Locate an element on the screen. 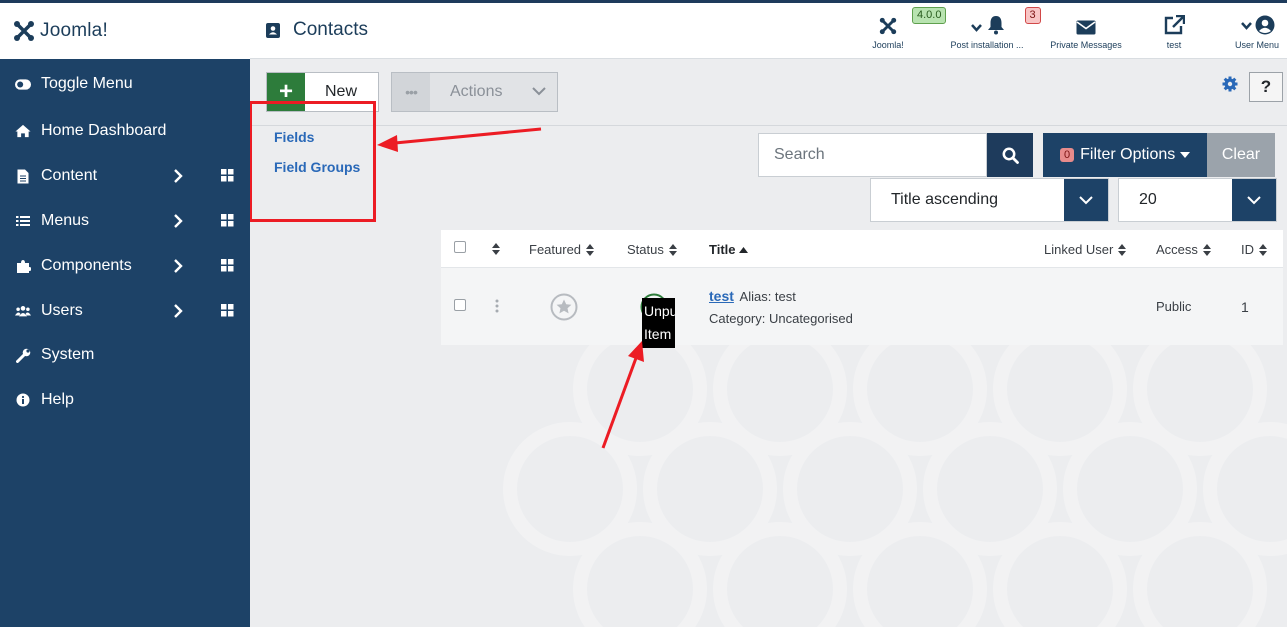 The image size is (1287, 627). search-input: Search is located at coordinates (872, 155).